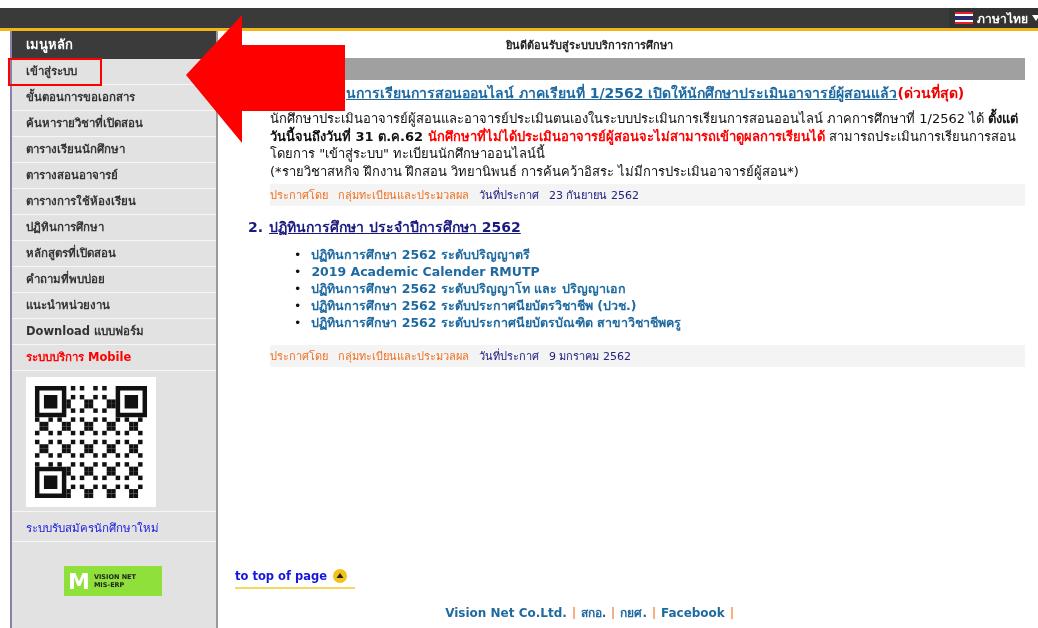  I want to click on sidebar-item: ตารางเรียนนักศึกษา, so click(75, 149).